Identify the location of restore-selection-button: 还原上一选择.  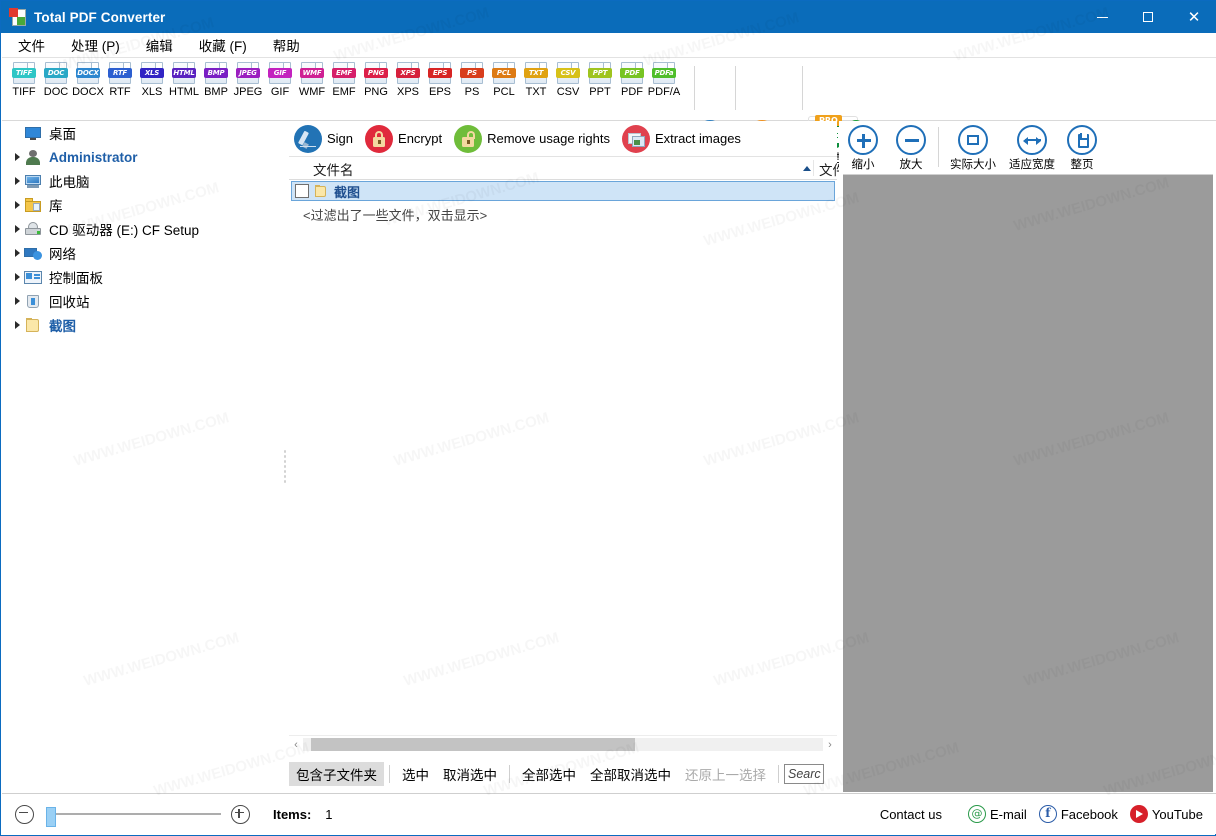
(725, 774).